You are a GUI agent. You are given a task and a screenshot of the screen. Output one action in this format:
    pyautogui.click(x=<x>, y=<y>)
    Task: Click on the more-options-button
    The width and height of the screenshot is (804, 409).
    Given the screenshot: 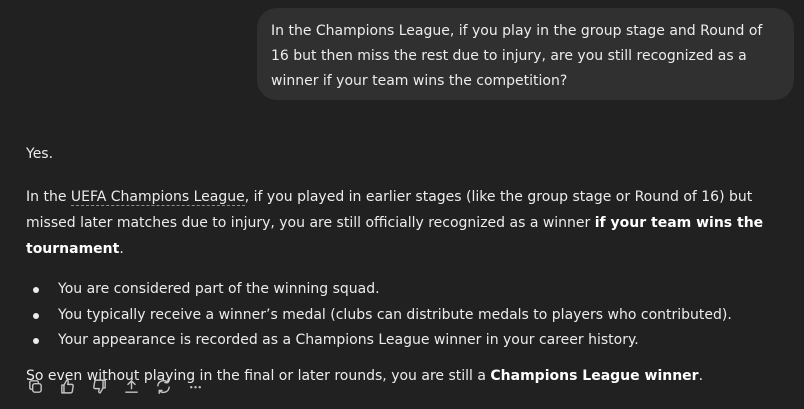 What is the action you would take?
    pyautogui.click(x=195, y=386)
    